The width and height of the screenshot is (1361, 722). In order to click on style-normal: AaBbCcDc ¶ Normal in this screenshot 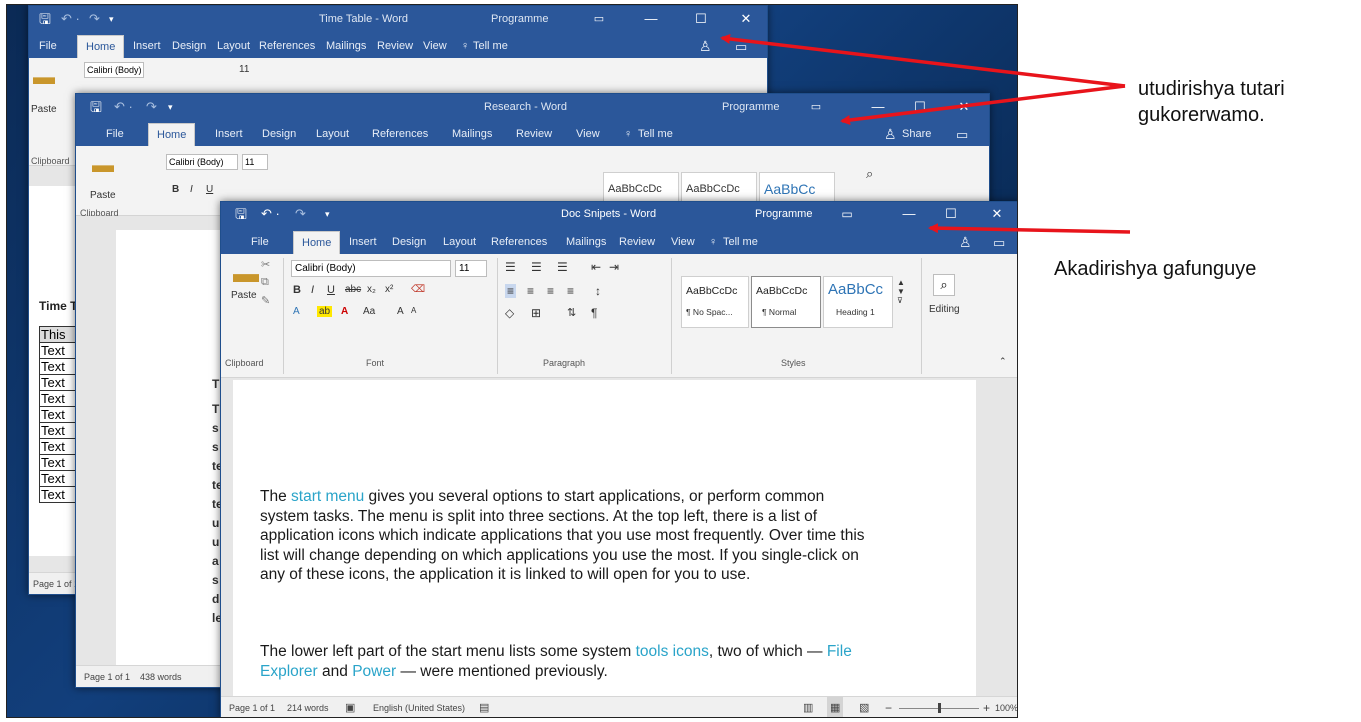, I will do `click(786, 302)`.